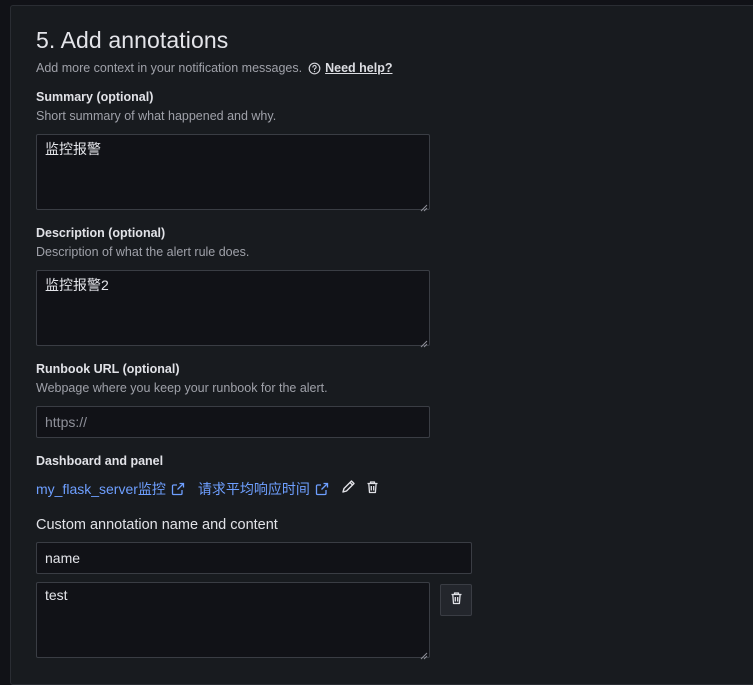 The image size is (753, 685). What do you see at coordinates (66, 422) in the screenshot?
I see `runbook-url-placeholder: https://` at bounding box center [66, 422].